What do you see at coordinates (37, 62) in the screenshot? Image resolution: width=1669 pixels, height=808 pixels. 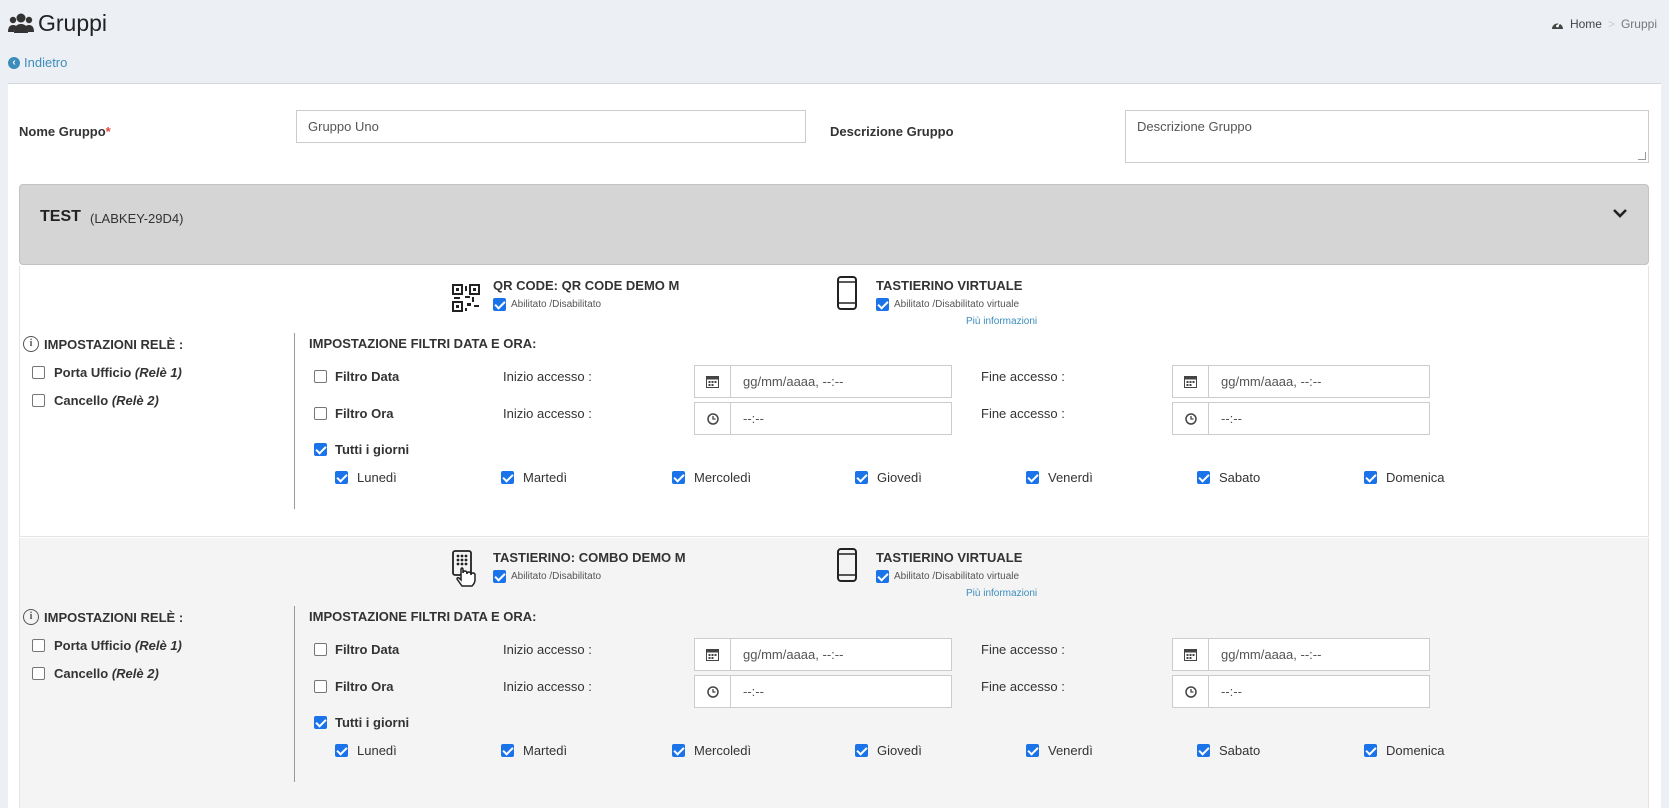 I see `back-link: ‹ Indietro` at bounding box center [37, 62].